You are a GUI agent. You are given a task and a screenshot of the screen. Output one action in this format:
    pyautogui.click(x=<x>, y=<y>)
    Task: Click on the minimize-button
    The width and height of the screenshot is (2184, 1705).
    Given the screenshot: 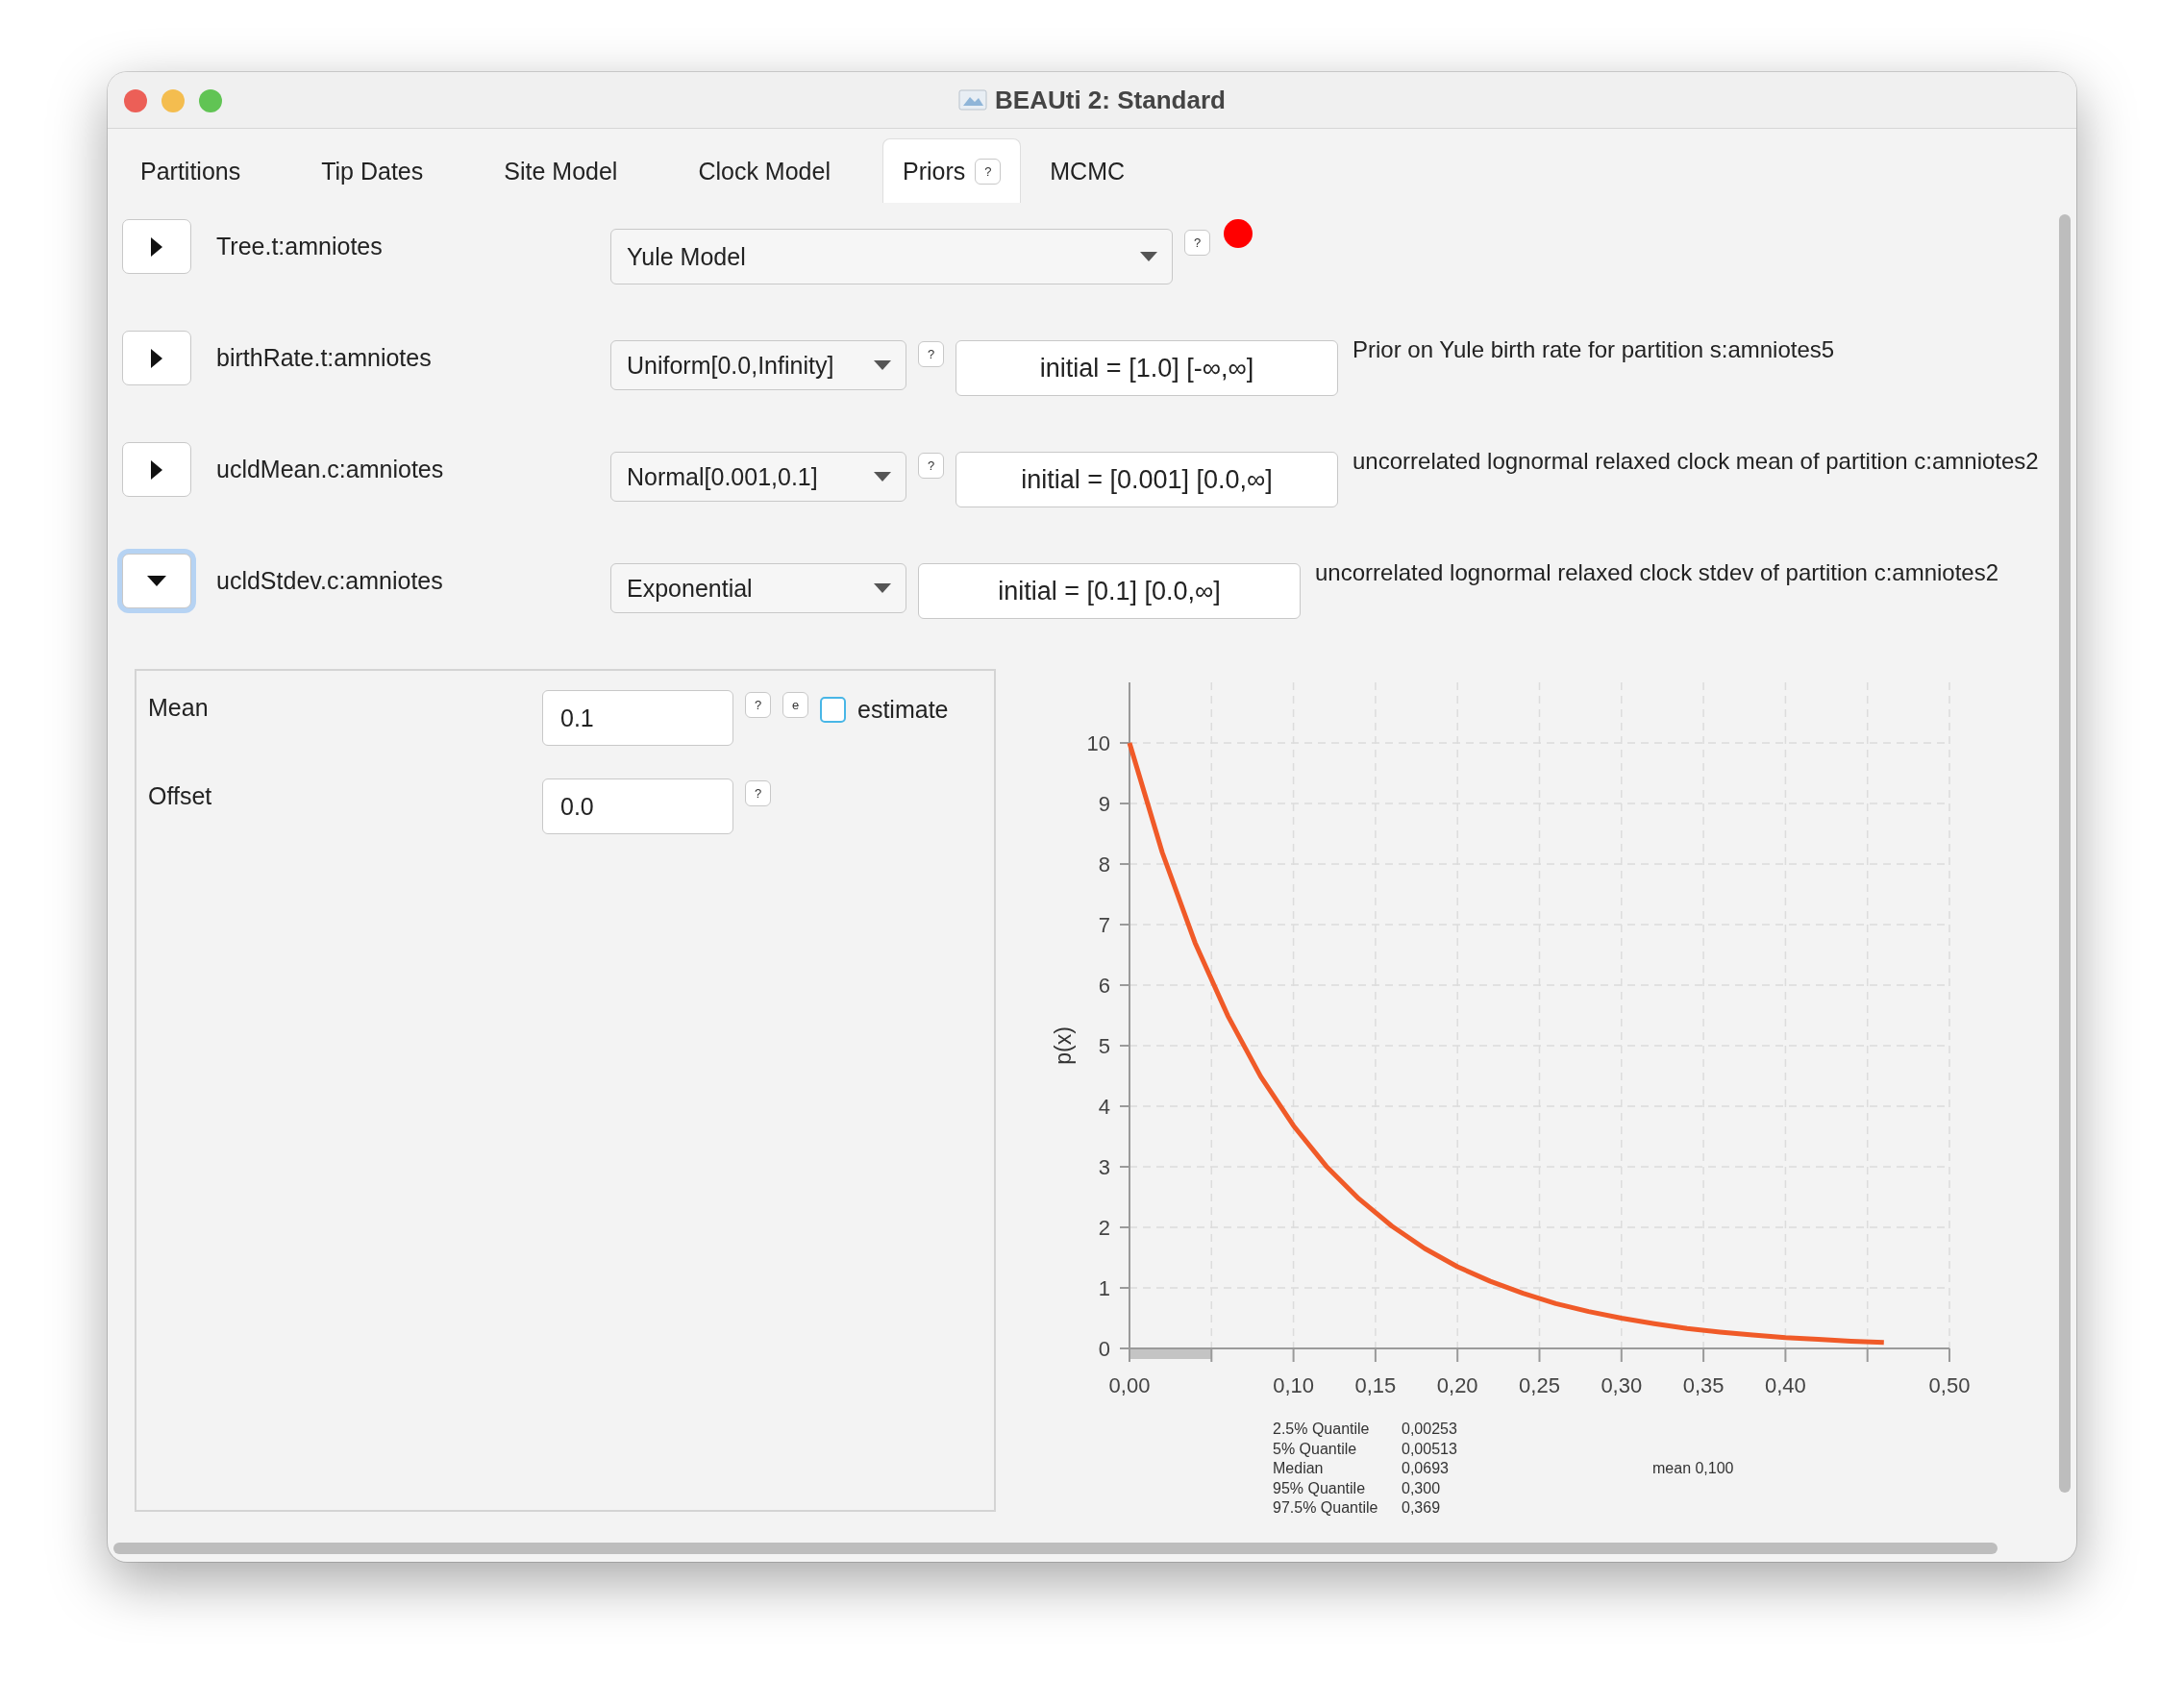 What is the action you would take?
    pyautogui.click(x=173, y=101)
    